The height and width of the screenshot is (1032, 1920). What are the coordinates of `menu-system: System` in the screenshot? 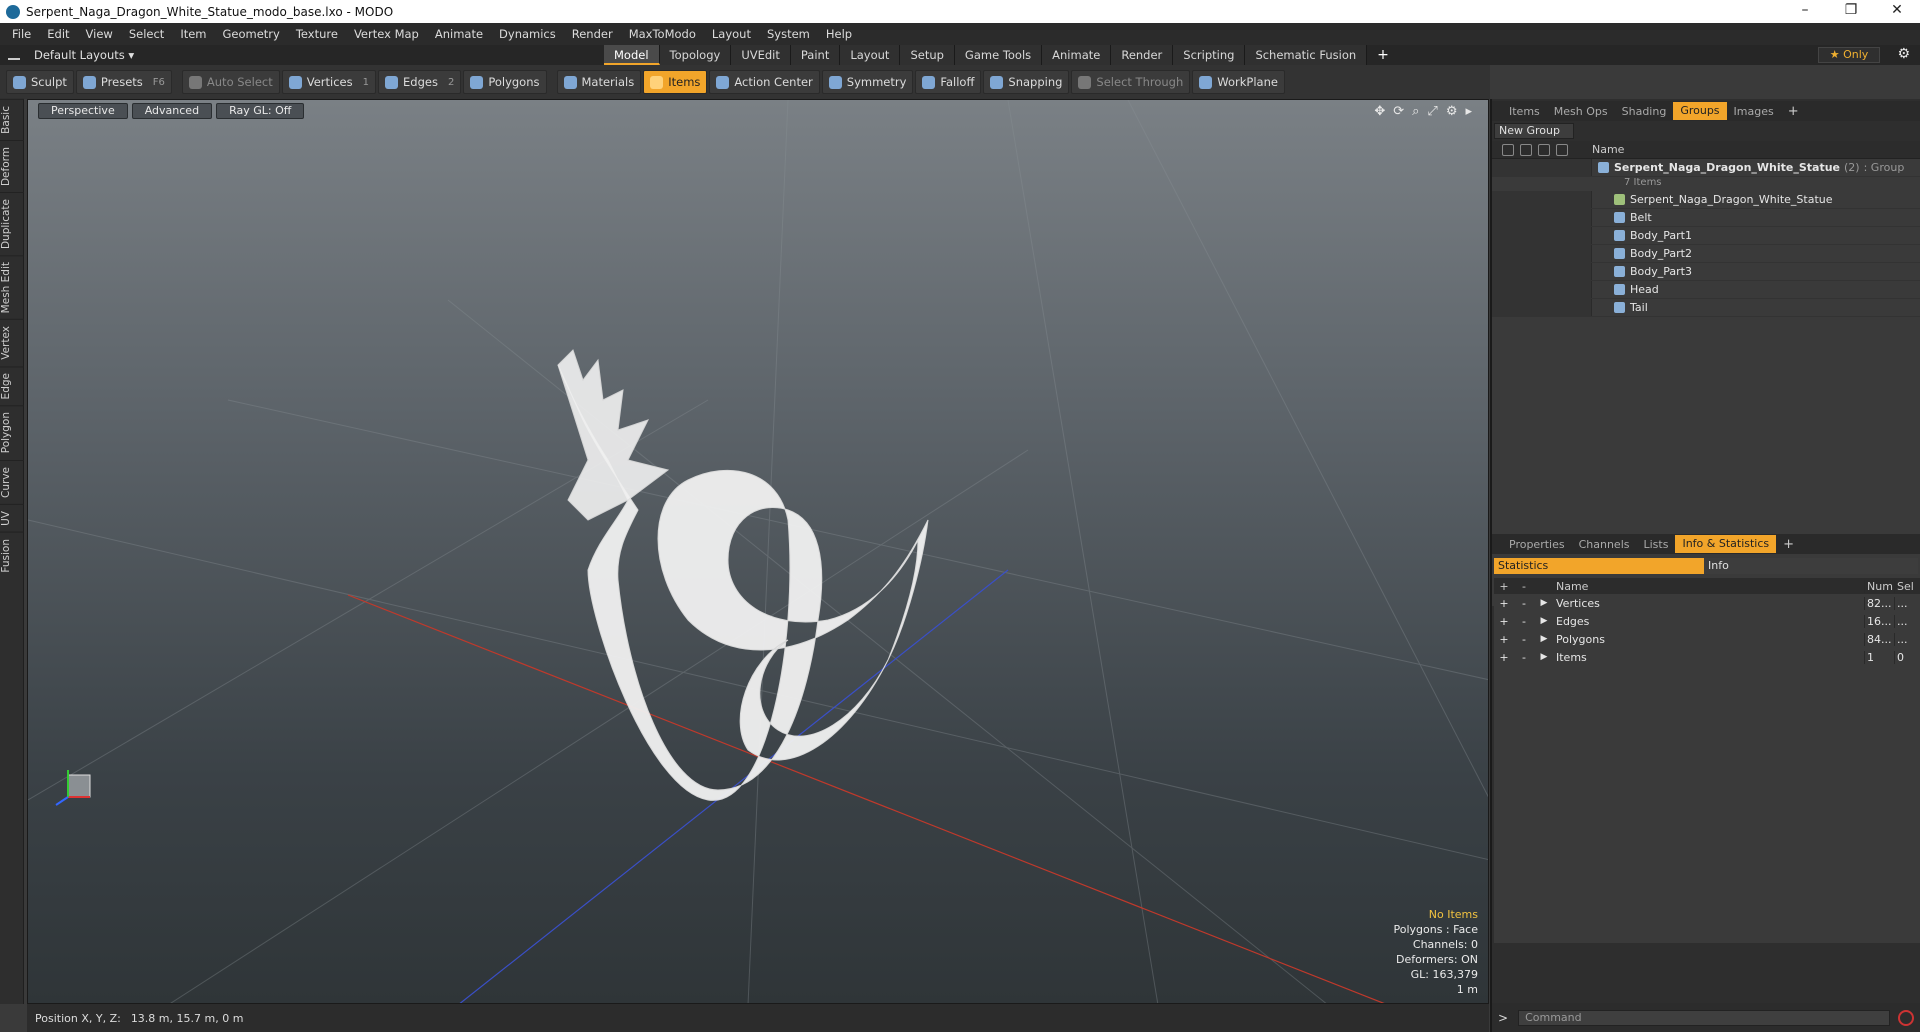 It's located at (788, 34).